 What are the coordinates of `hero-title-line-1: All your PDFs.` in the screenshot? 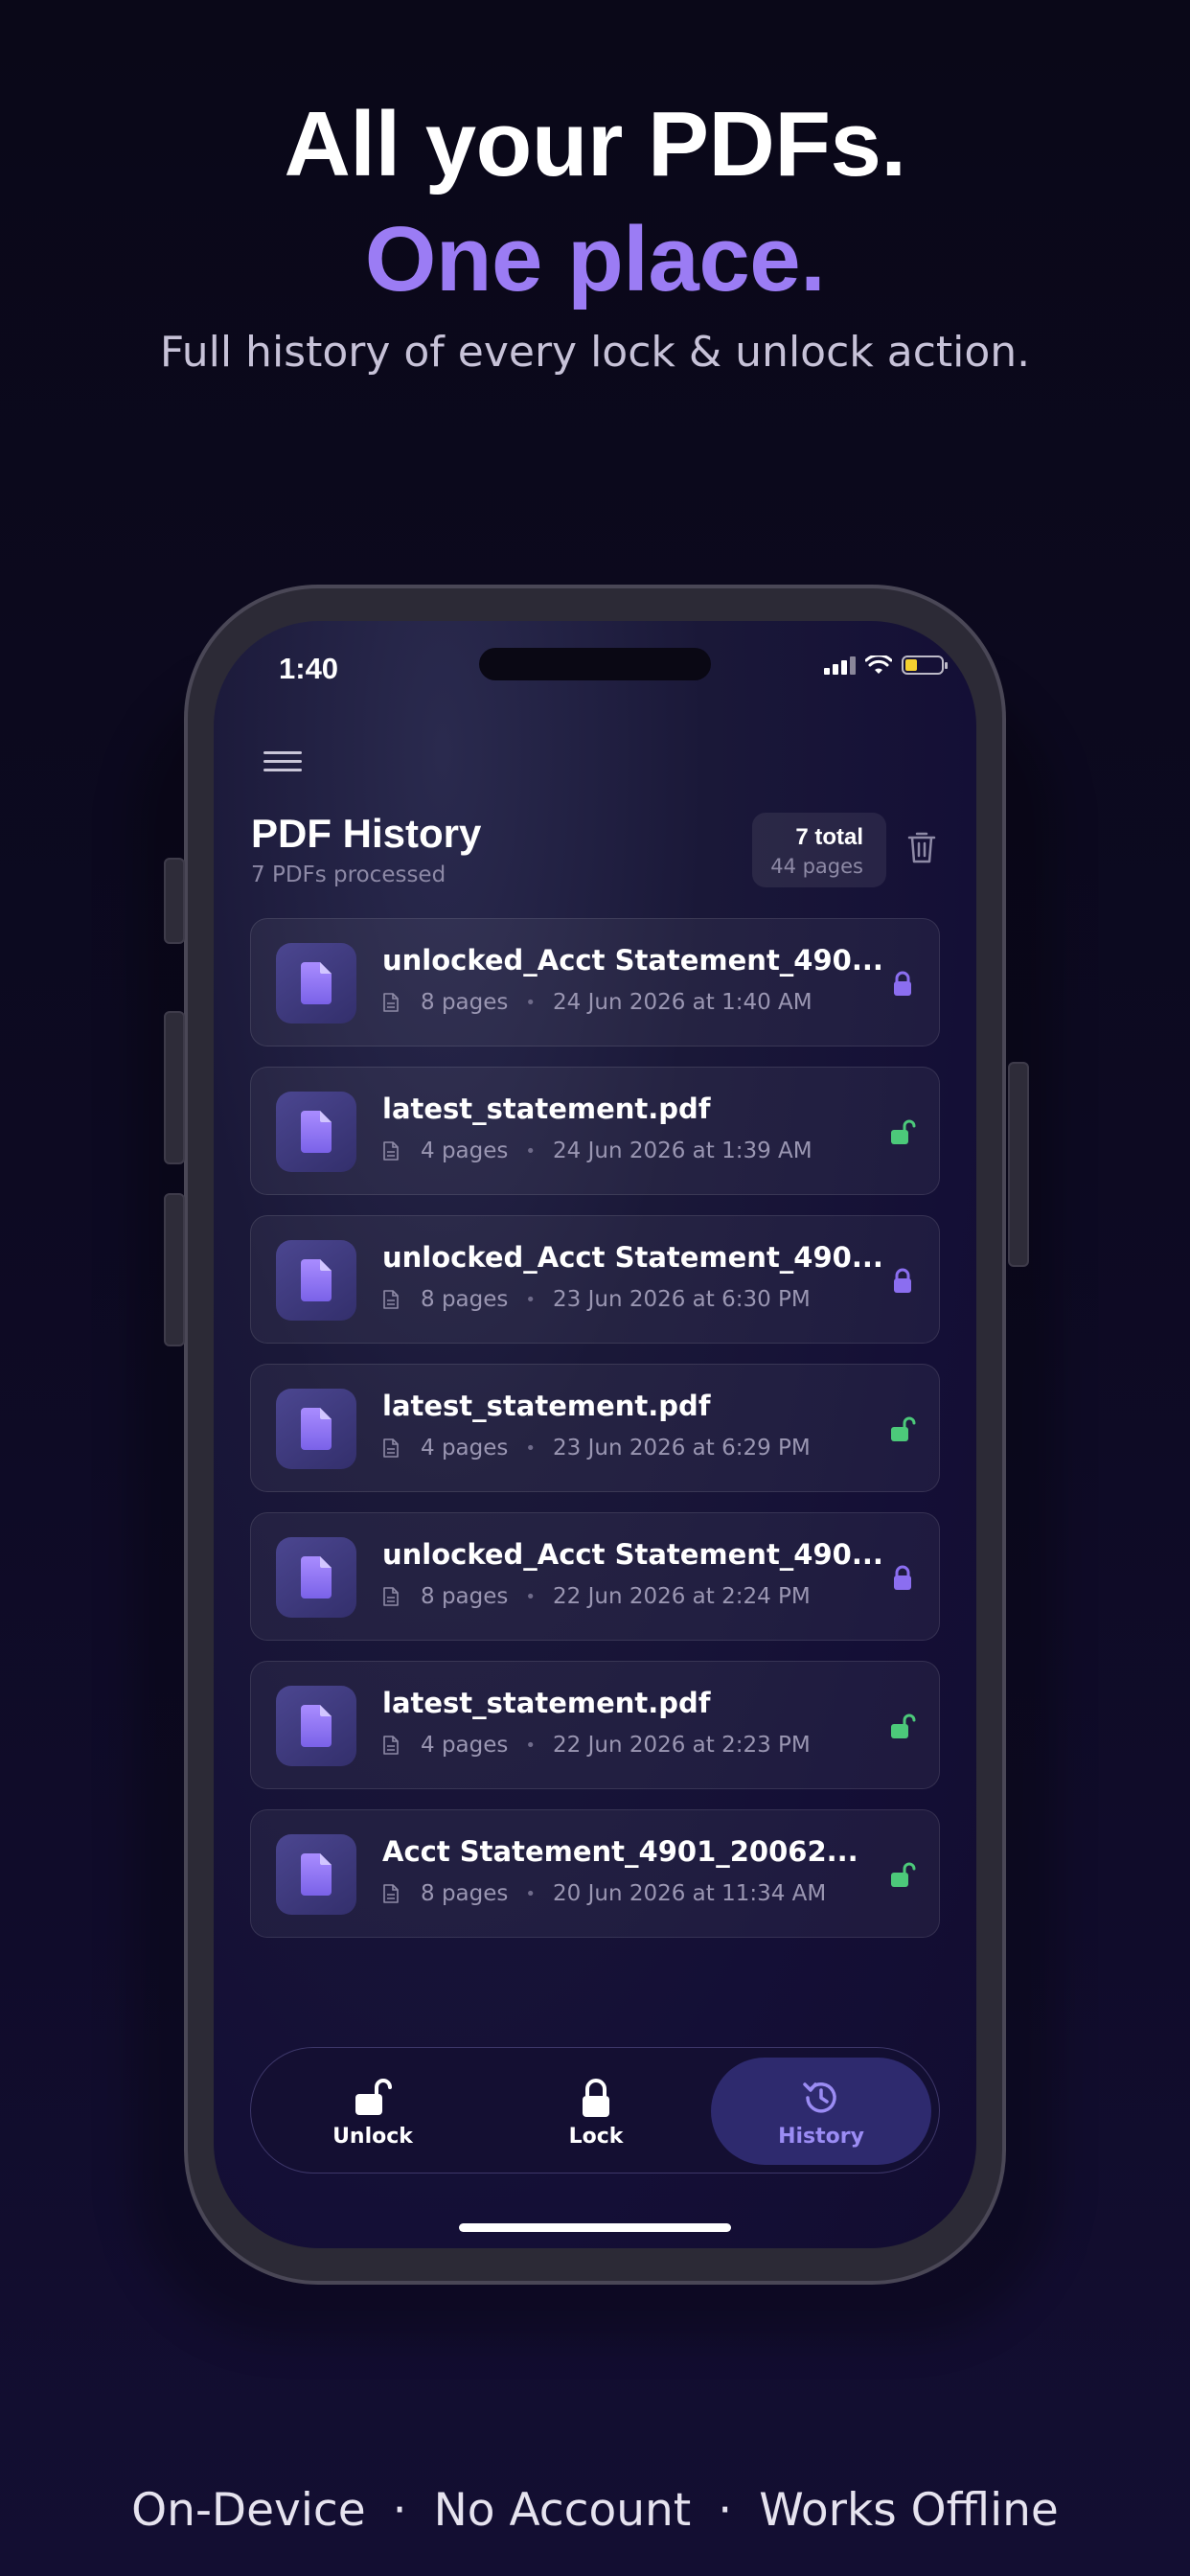 It's located at (595, 144).